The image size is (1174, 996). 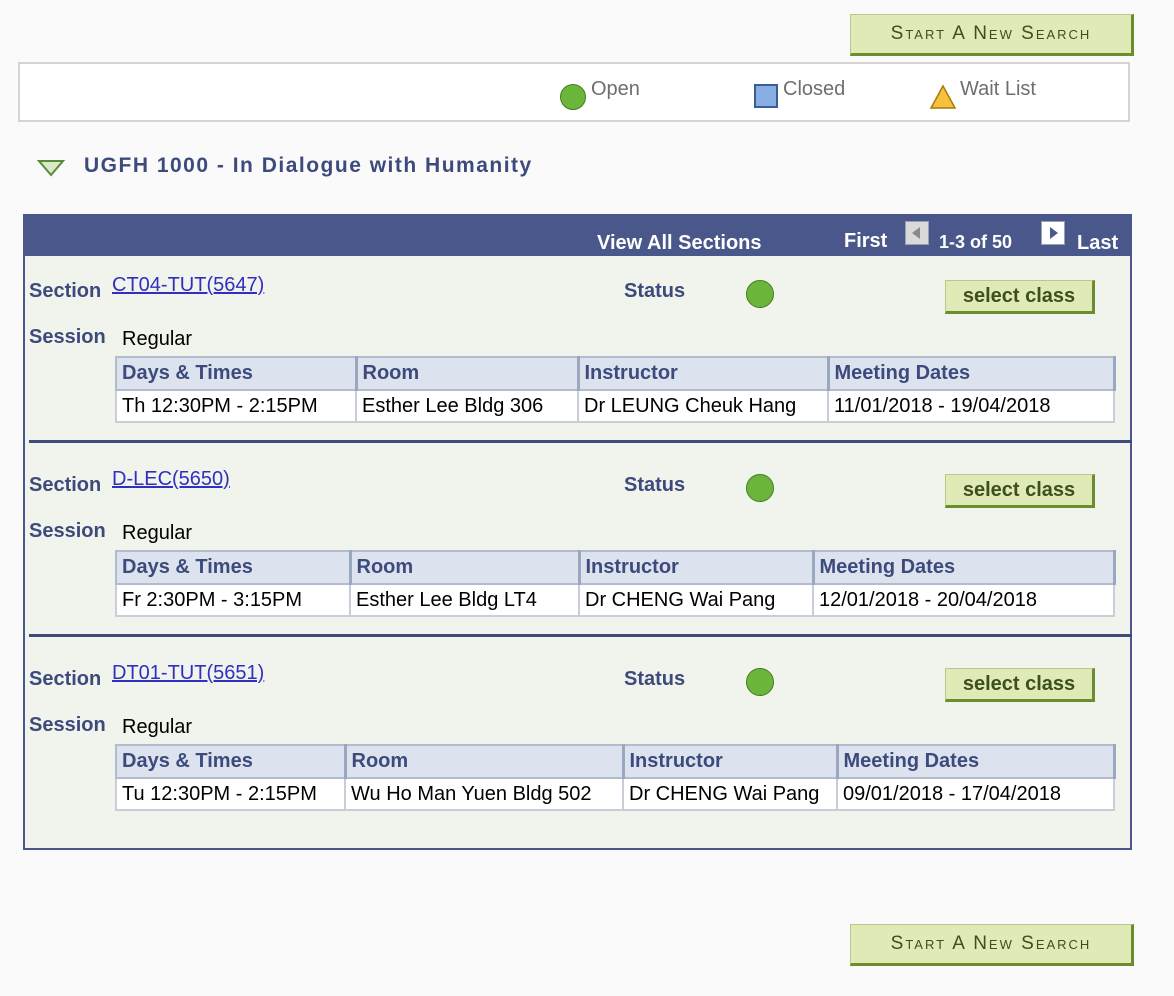 What do you see at coordinates (464, 600) in the screenshot?
I see `room-cell: Esther Lee Bldg LT4` at bounding box center [464, 600].